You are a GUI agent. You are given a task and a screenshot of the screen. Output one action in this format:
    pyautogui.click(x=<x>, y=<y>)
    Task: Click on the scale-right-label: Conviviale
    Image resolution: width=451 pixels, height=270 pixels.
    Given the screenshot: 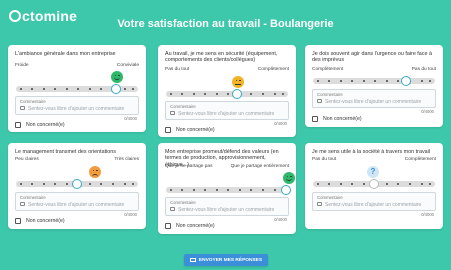 What is the action you would take?
    pyautogui.click(x=127, y=65)
    